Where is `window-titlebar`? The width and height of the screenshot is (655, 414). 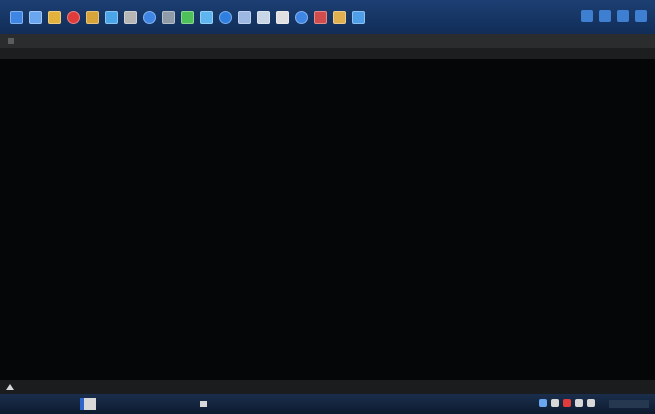
window-titlebar is located at coordinates (327, 41).